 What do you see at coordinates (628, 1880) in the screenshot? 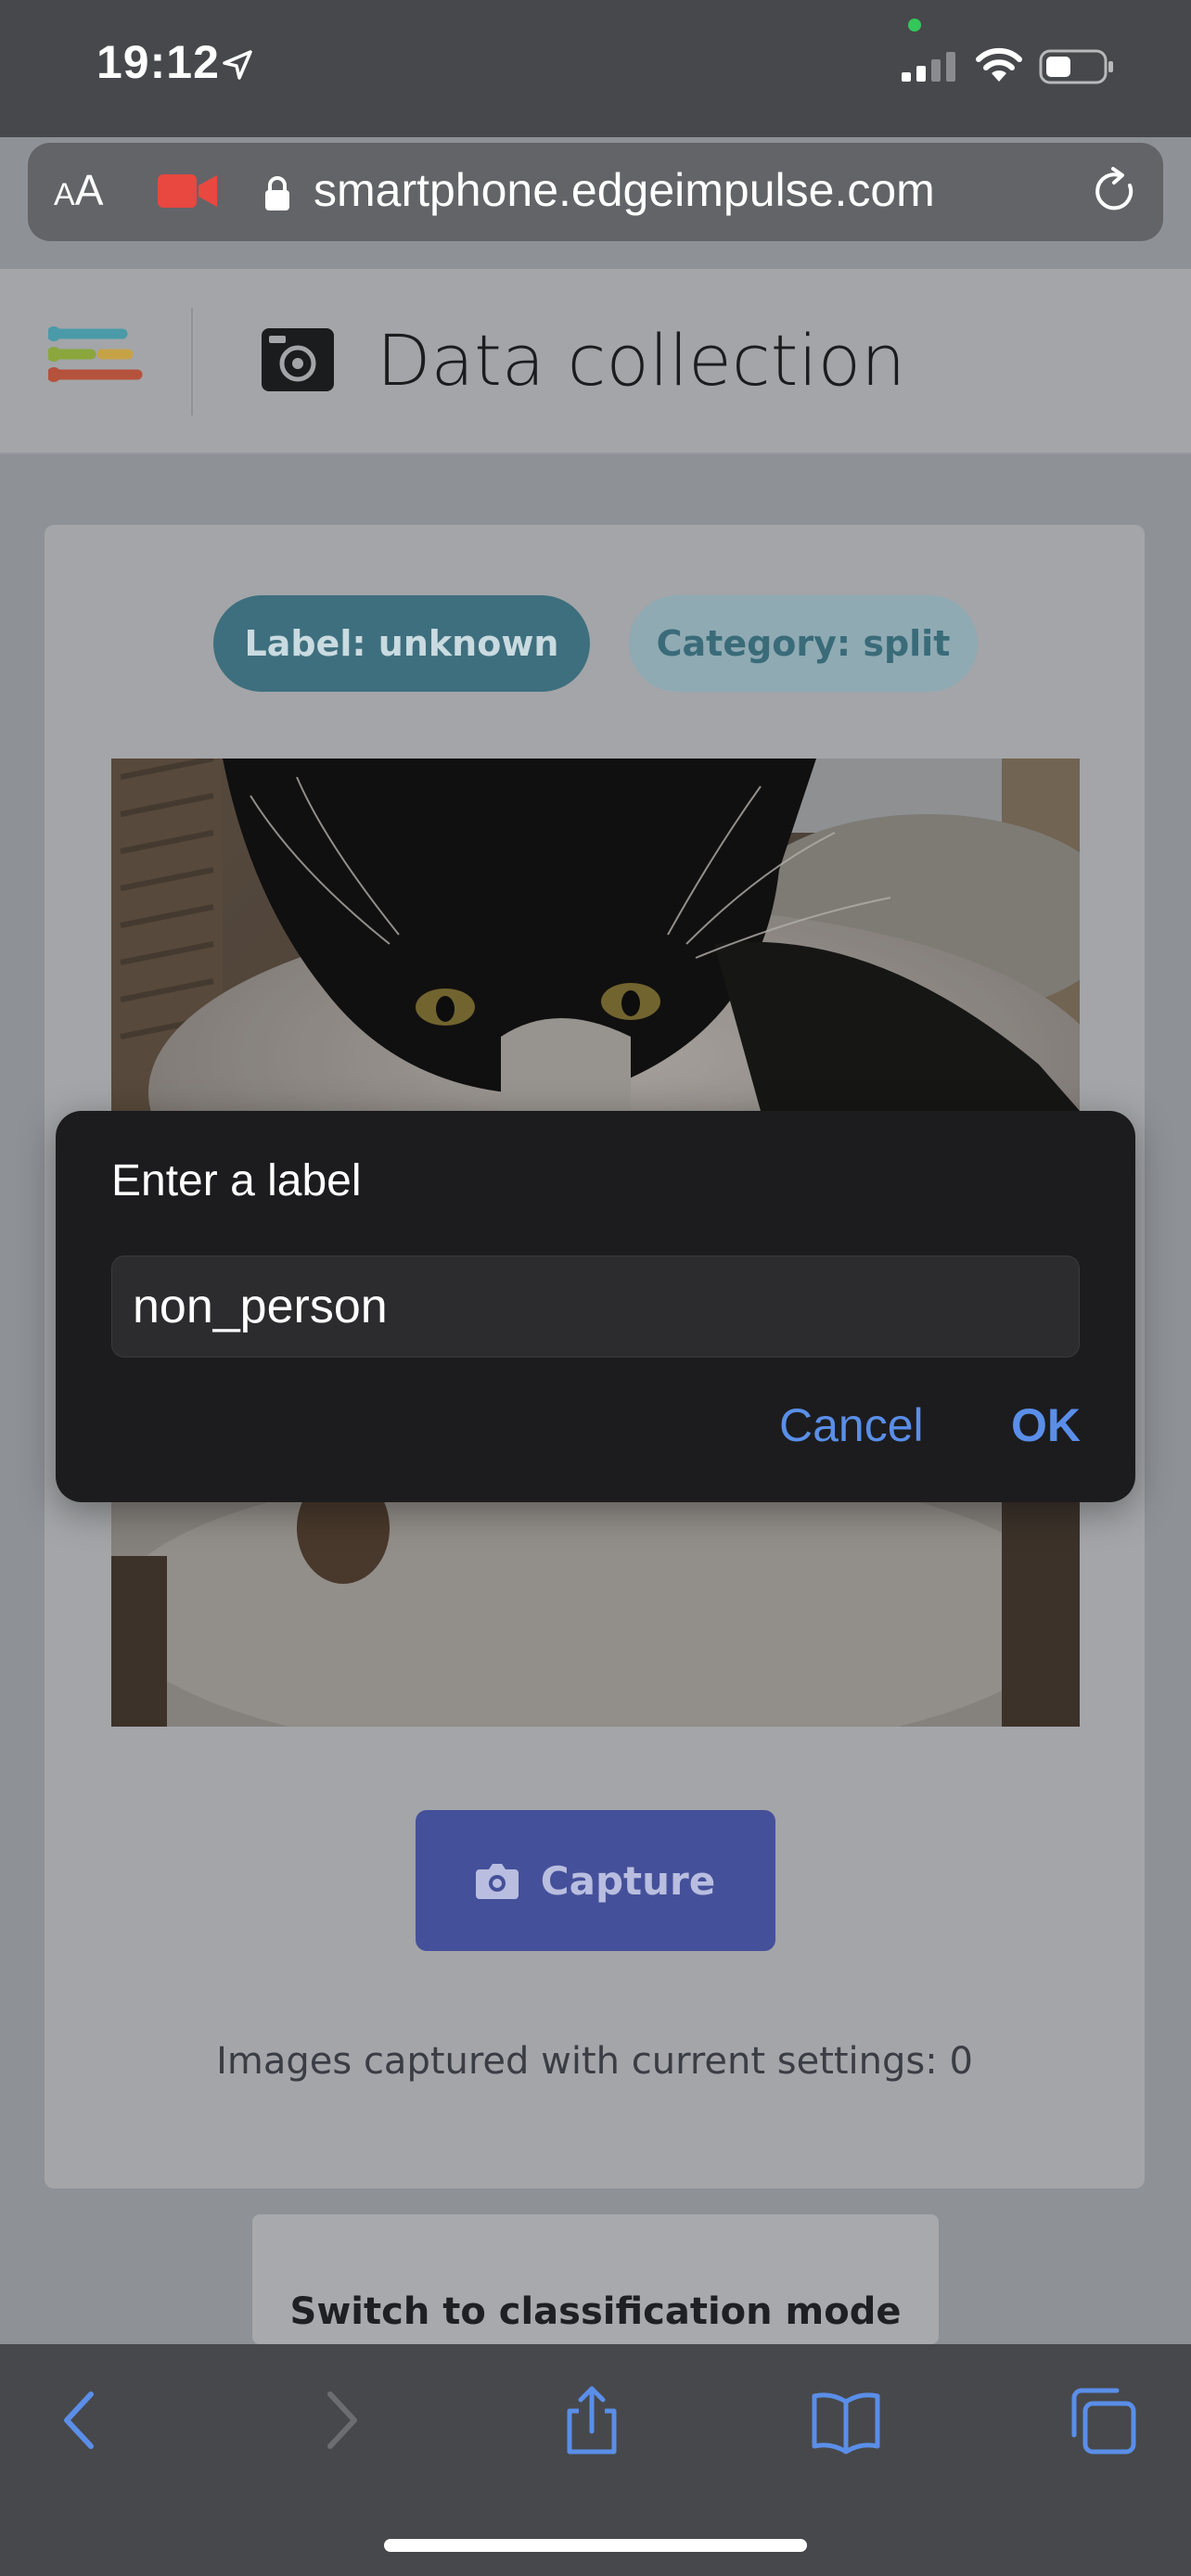
I see `capture-button-label: Capture` at bounding box center [628, 1880].